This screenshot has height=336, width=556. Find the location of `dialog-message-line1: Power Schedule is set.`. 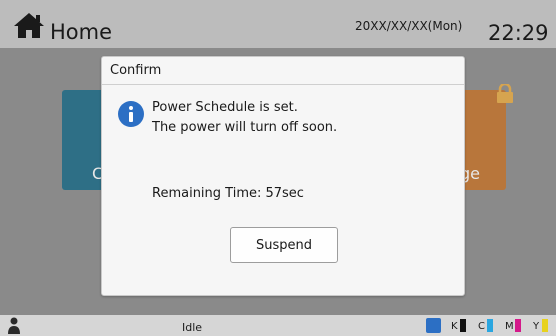

dialog-message-line1: Power Schedule is set. is located at coordinates (225, 107).